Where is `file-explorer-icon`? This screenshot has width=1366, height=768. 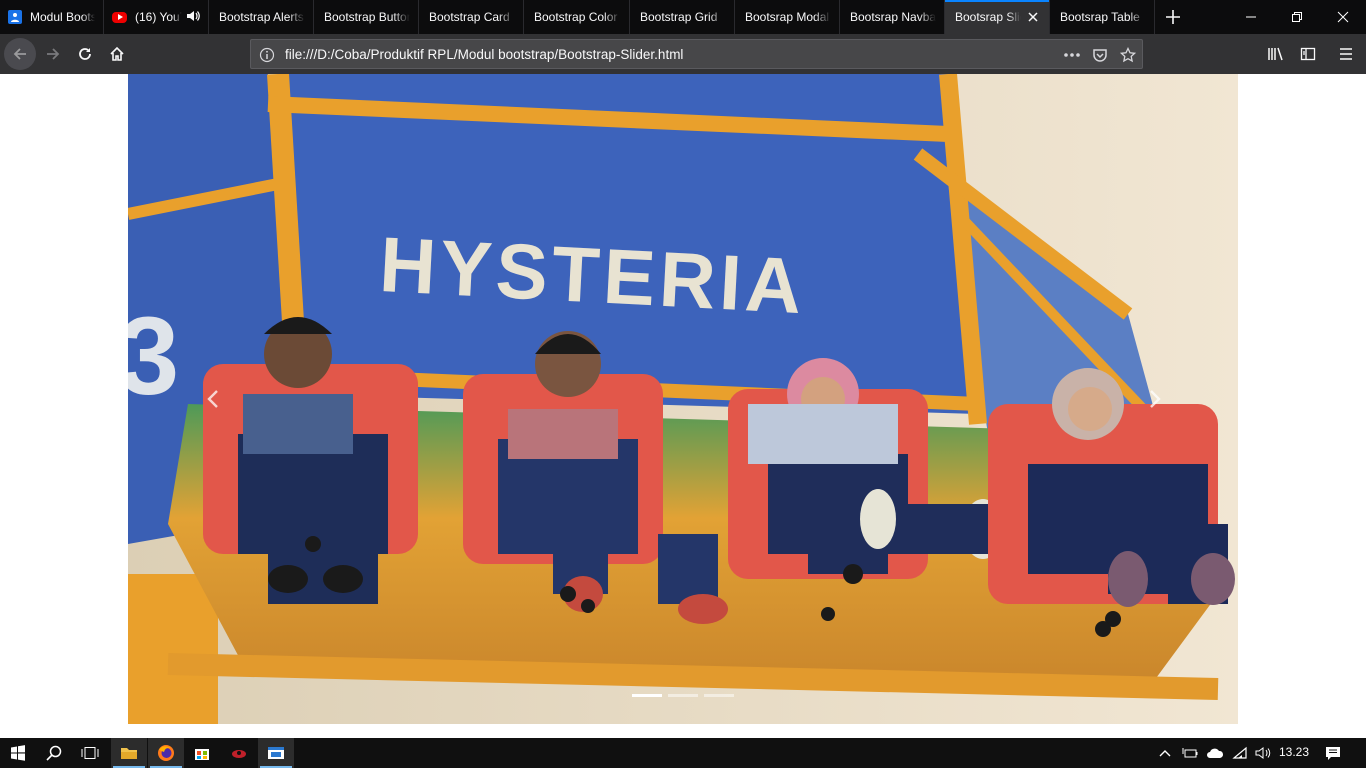 file-explorer-icon is located at coordinates (129, 753).